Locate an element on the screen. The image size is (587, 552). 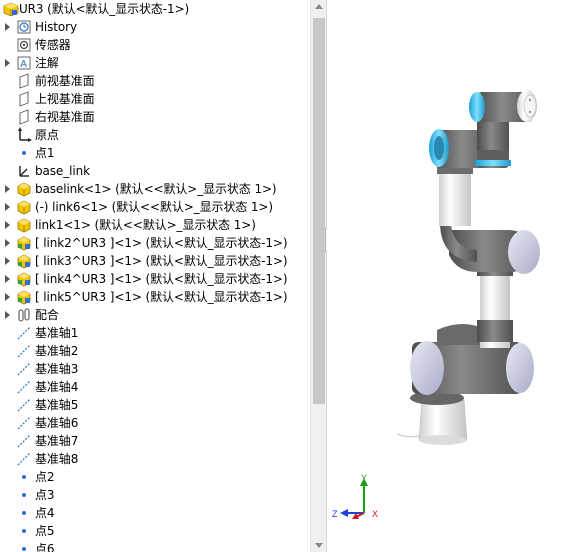
tree-item: 点3 is located at coordinates (155, 495).